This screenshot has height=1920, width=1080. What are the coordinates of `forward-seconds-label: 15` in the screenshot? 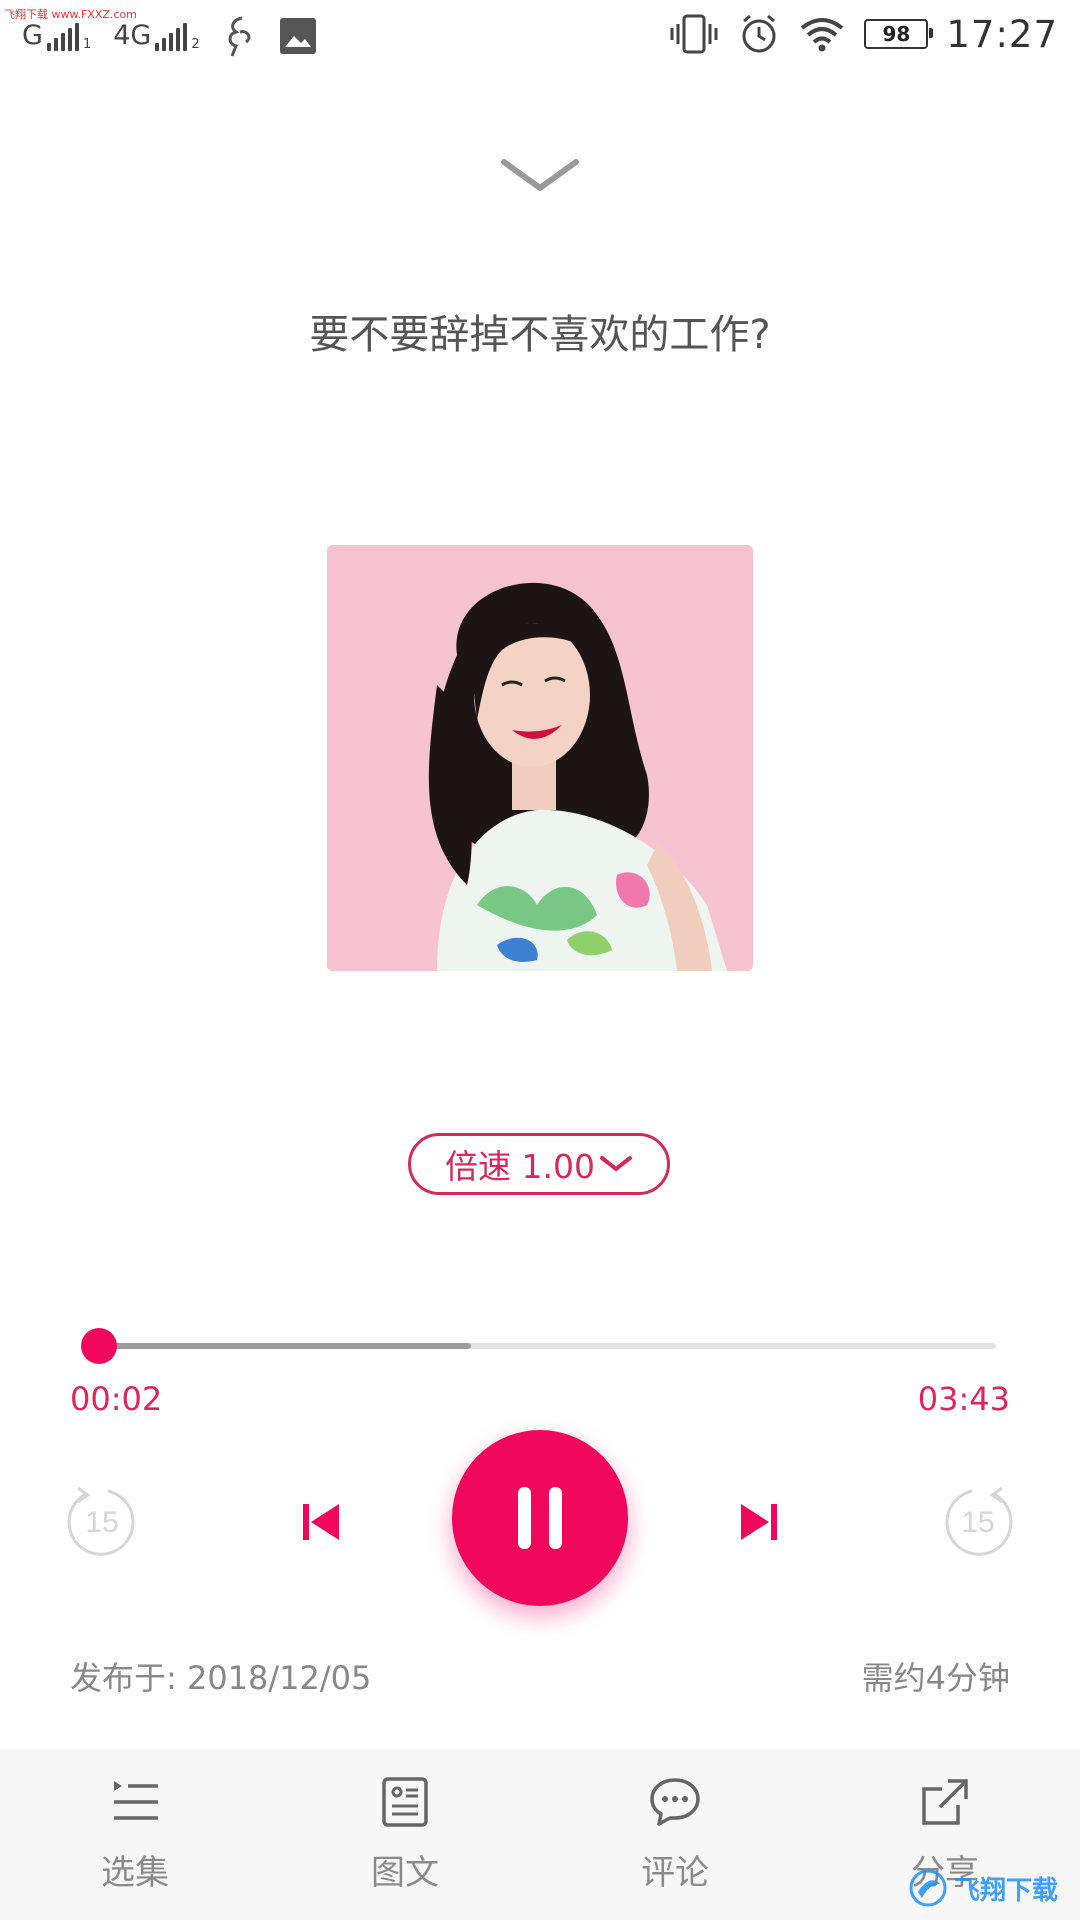 It's located at (977, 1522).